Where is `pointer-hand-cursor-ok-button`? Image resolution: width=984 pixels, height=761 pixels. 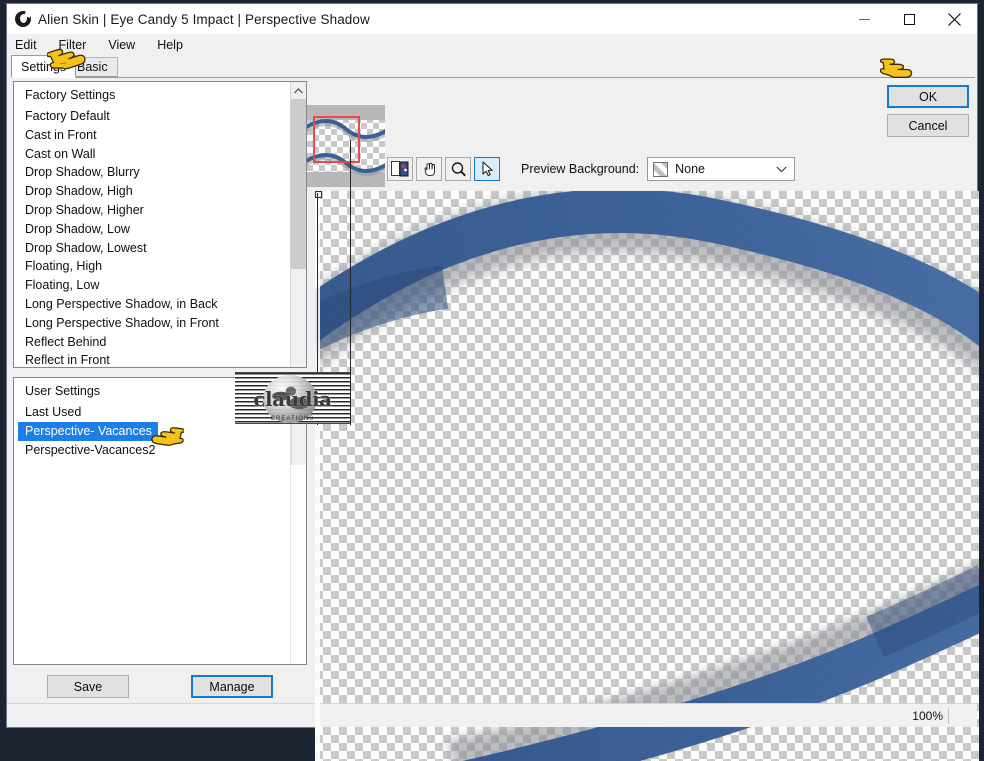 pointer-hand-cursor-ok-button is located at coordinates (896, 68).